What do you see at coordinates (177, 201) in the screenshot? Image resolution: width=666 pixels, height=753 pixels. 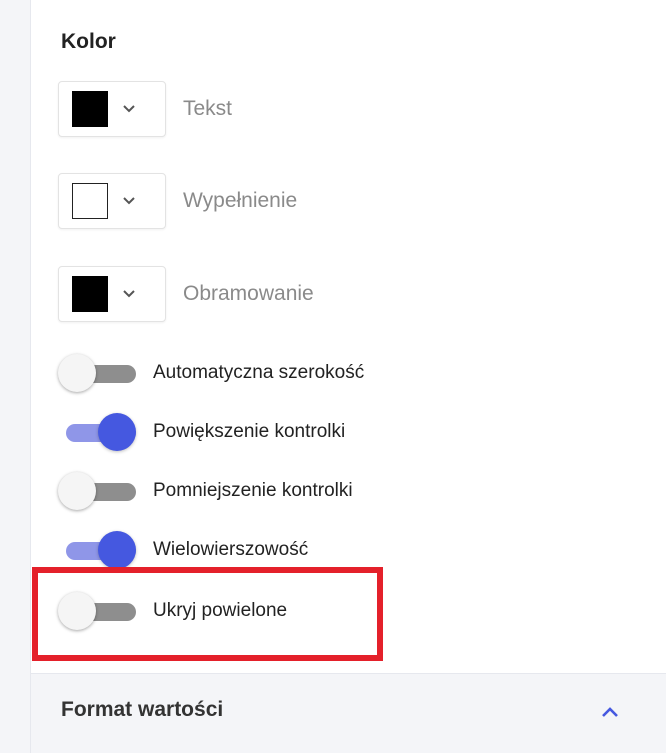 I see `color-row-fill: Wypełnienie` at bounding box center [177, 201].